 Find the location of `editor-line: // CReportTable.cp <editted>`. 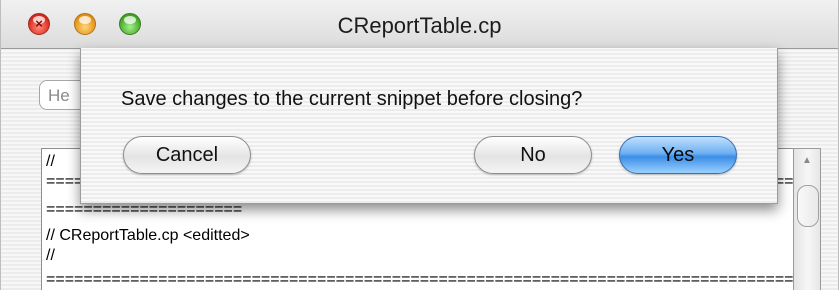

editor-line: // CReportTable.cp <editted> is located at coordinates (148, 235).